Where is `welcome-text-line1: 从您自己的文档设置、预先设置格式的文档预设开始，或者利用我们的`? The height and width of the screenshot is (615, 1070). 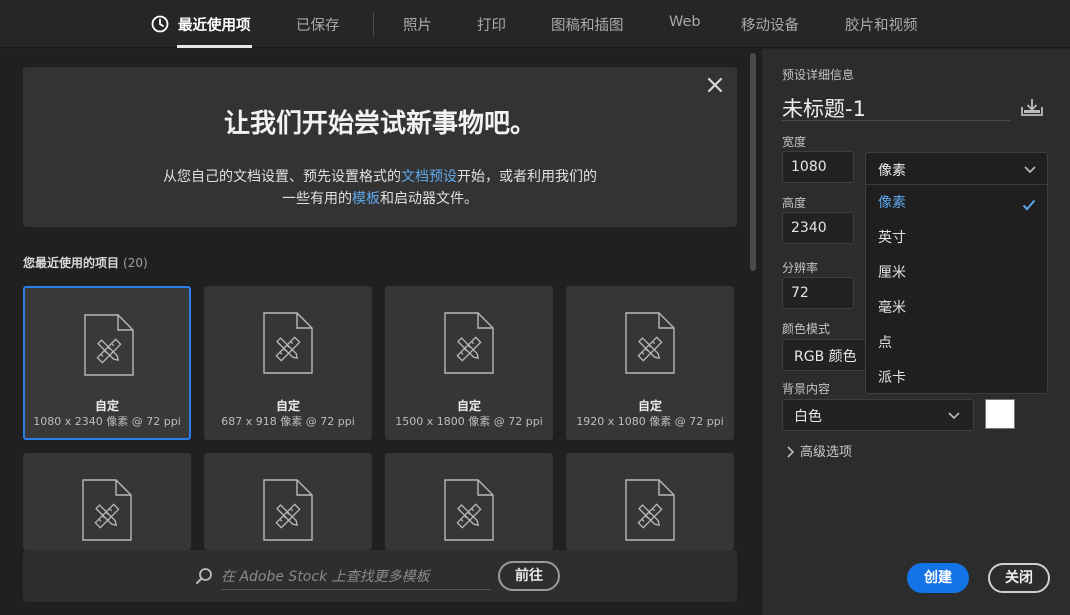 welcome-text-line1: 从您自己的文档设置、预先设置格式的文档预设开始，或者利用我们的 is located at coordinates (380, 176).